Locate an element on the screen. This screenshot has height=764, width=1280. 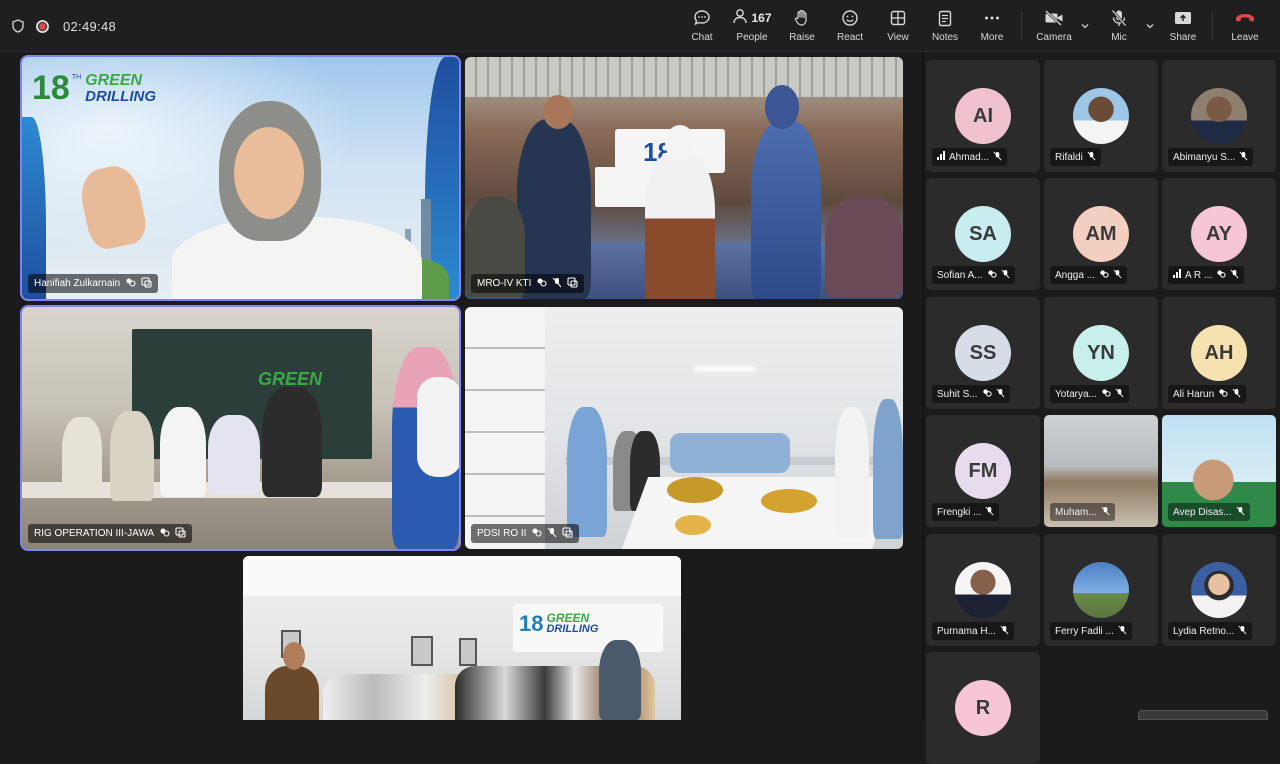
video-tile-rig-operation: GREEN RIG OPERATION III-JAWA is located at coordinates (240, 428).